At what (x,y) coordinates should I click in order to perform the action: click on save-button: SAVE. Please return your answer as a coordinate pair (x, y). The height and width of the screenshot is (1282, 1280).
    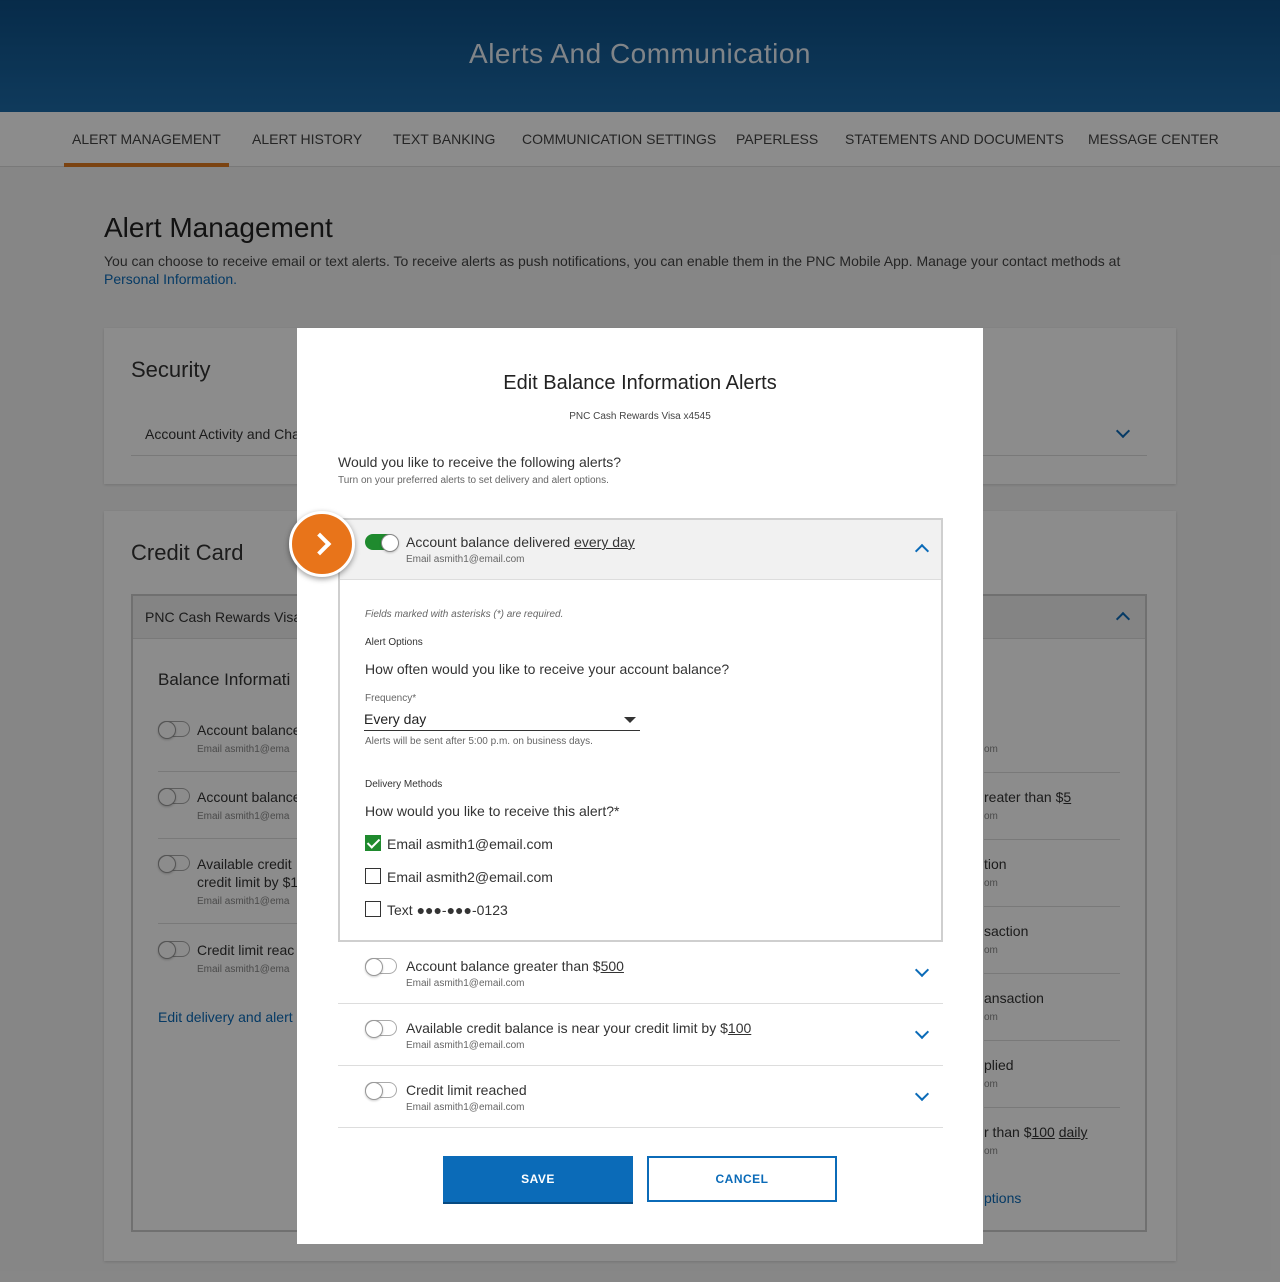
    Looking at the image, I should click on (538, 1179).